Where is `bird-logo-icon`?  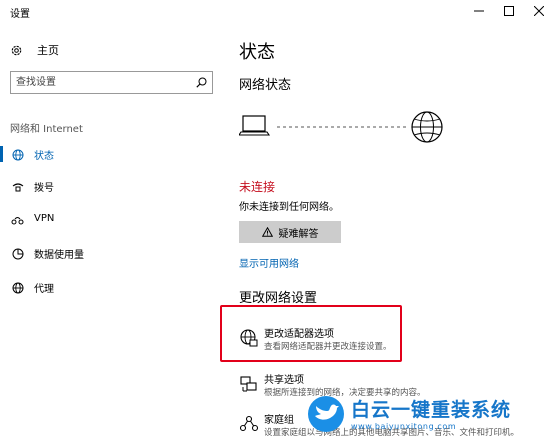
bird-logo-icon is located at coordinates (326, 414).